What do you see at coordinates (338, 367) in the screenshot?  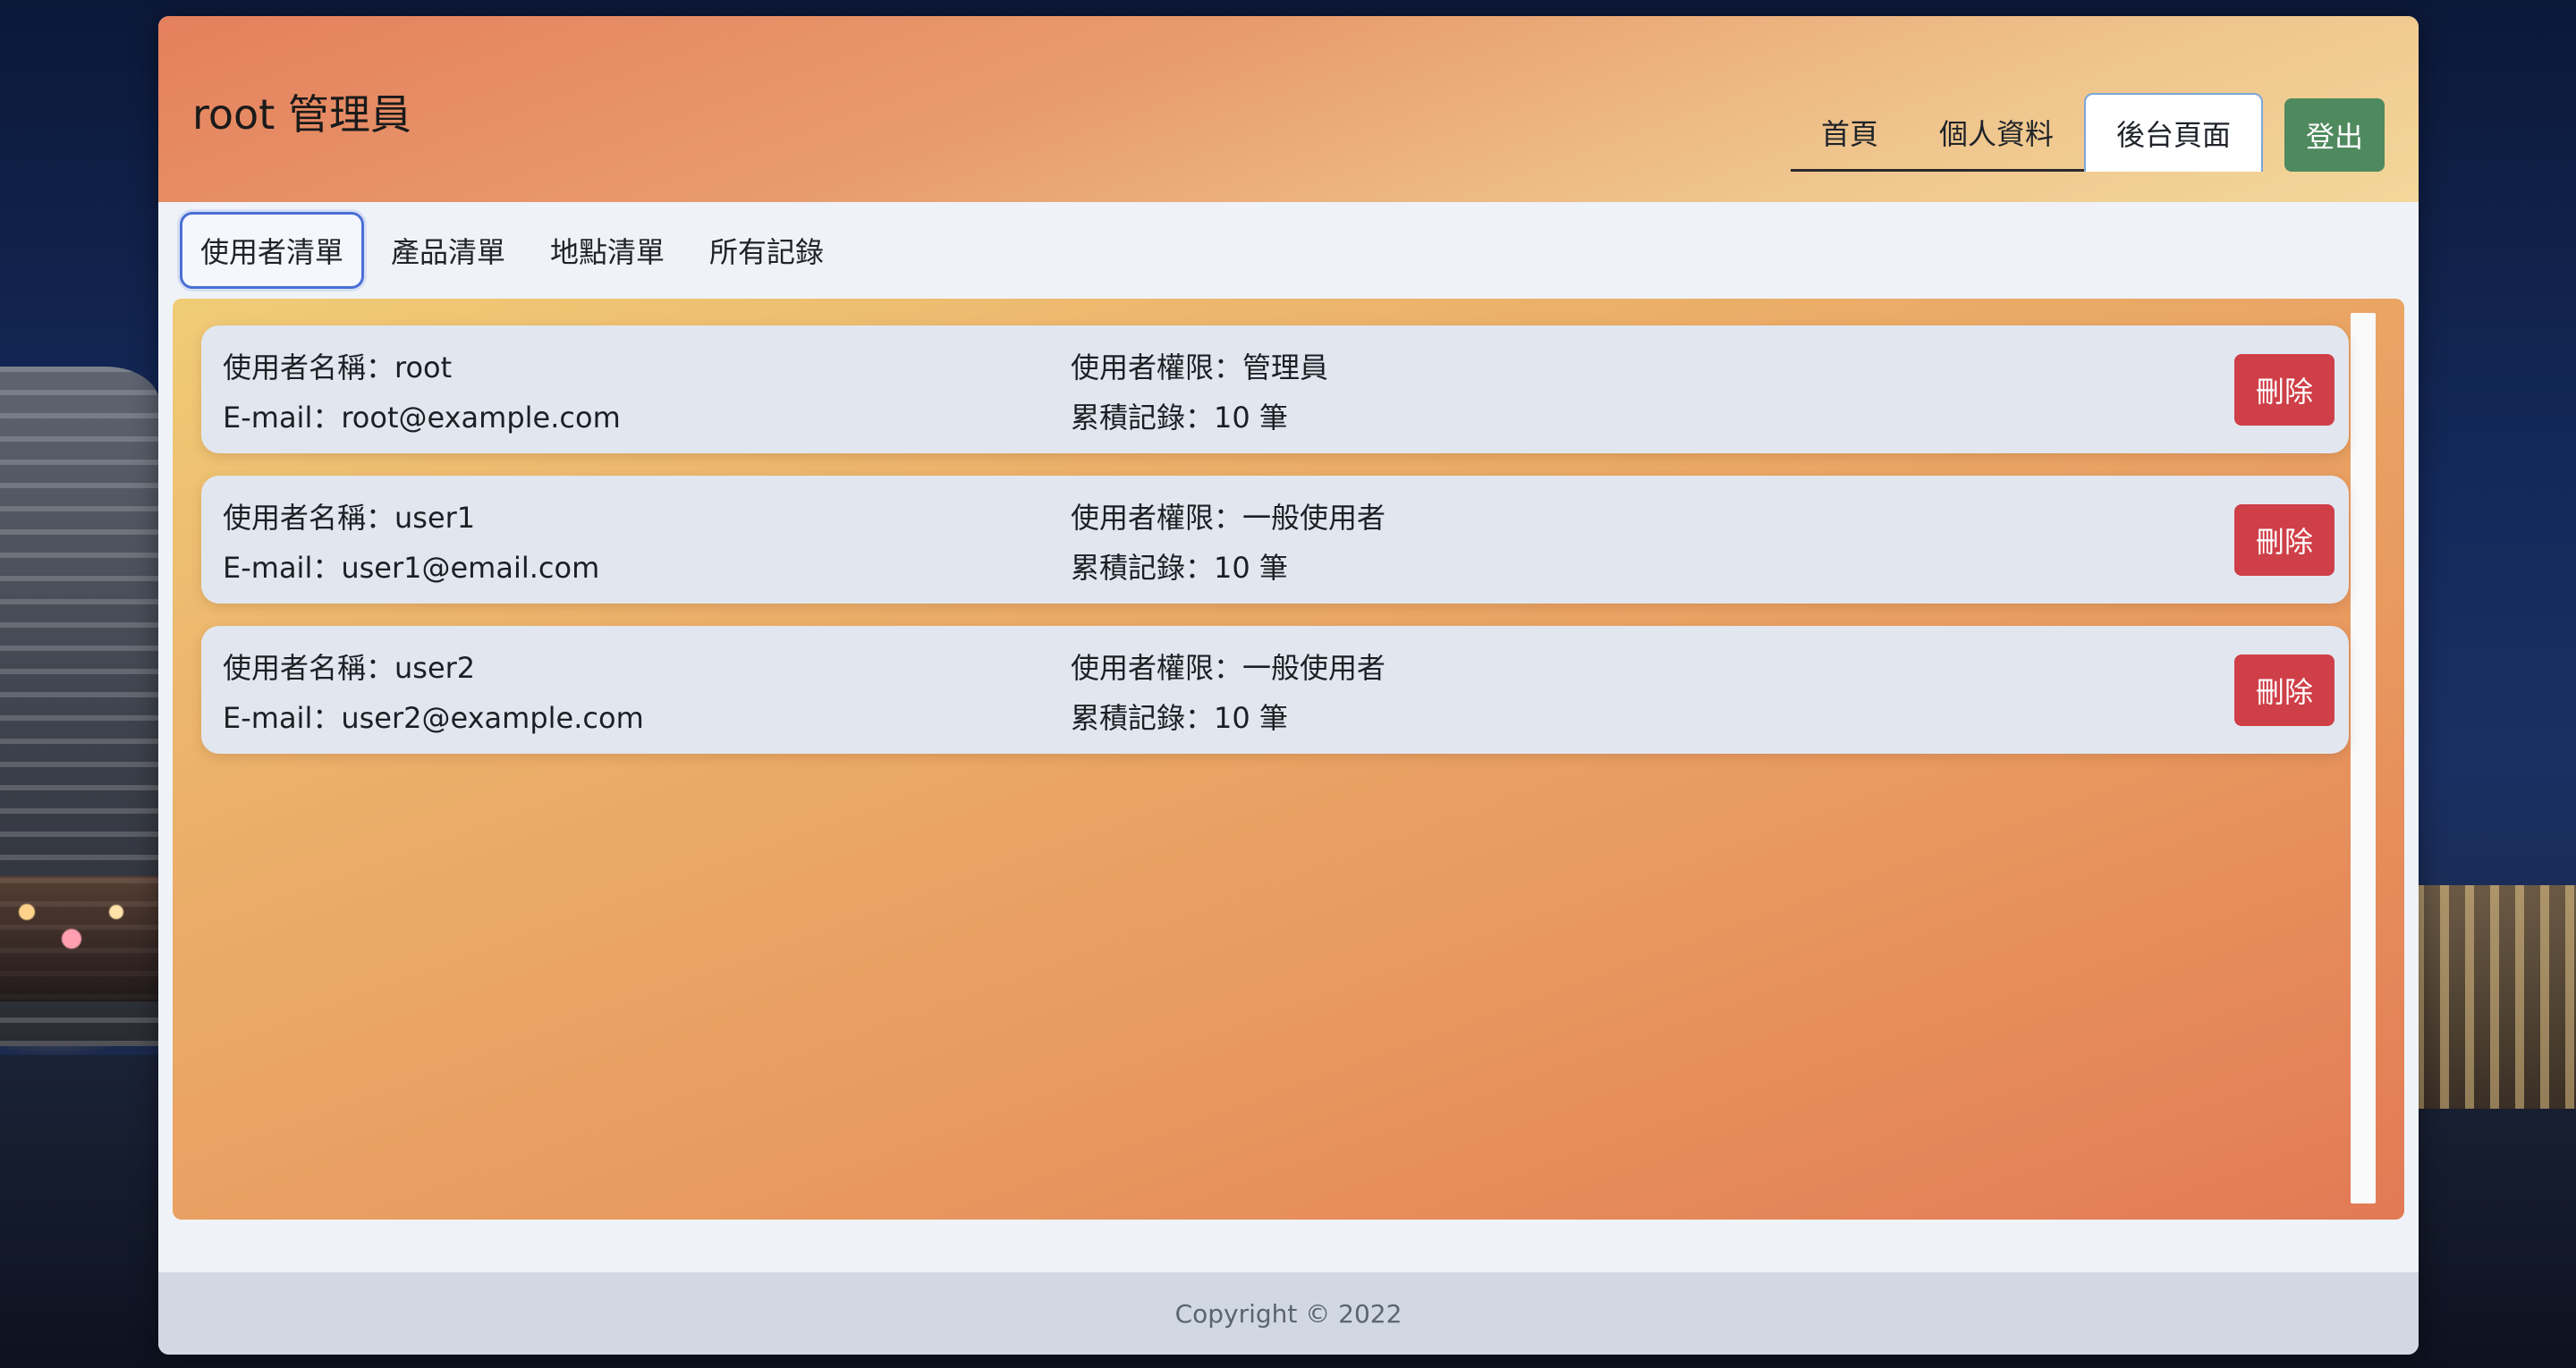 I see `user-name: 使用者名稱：root` at bounding box center [338, 367].